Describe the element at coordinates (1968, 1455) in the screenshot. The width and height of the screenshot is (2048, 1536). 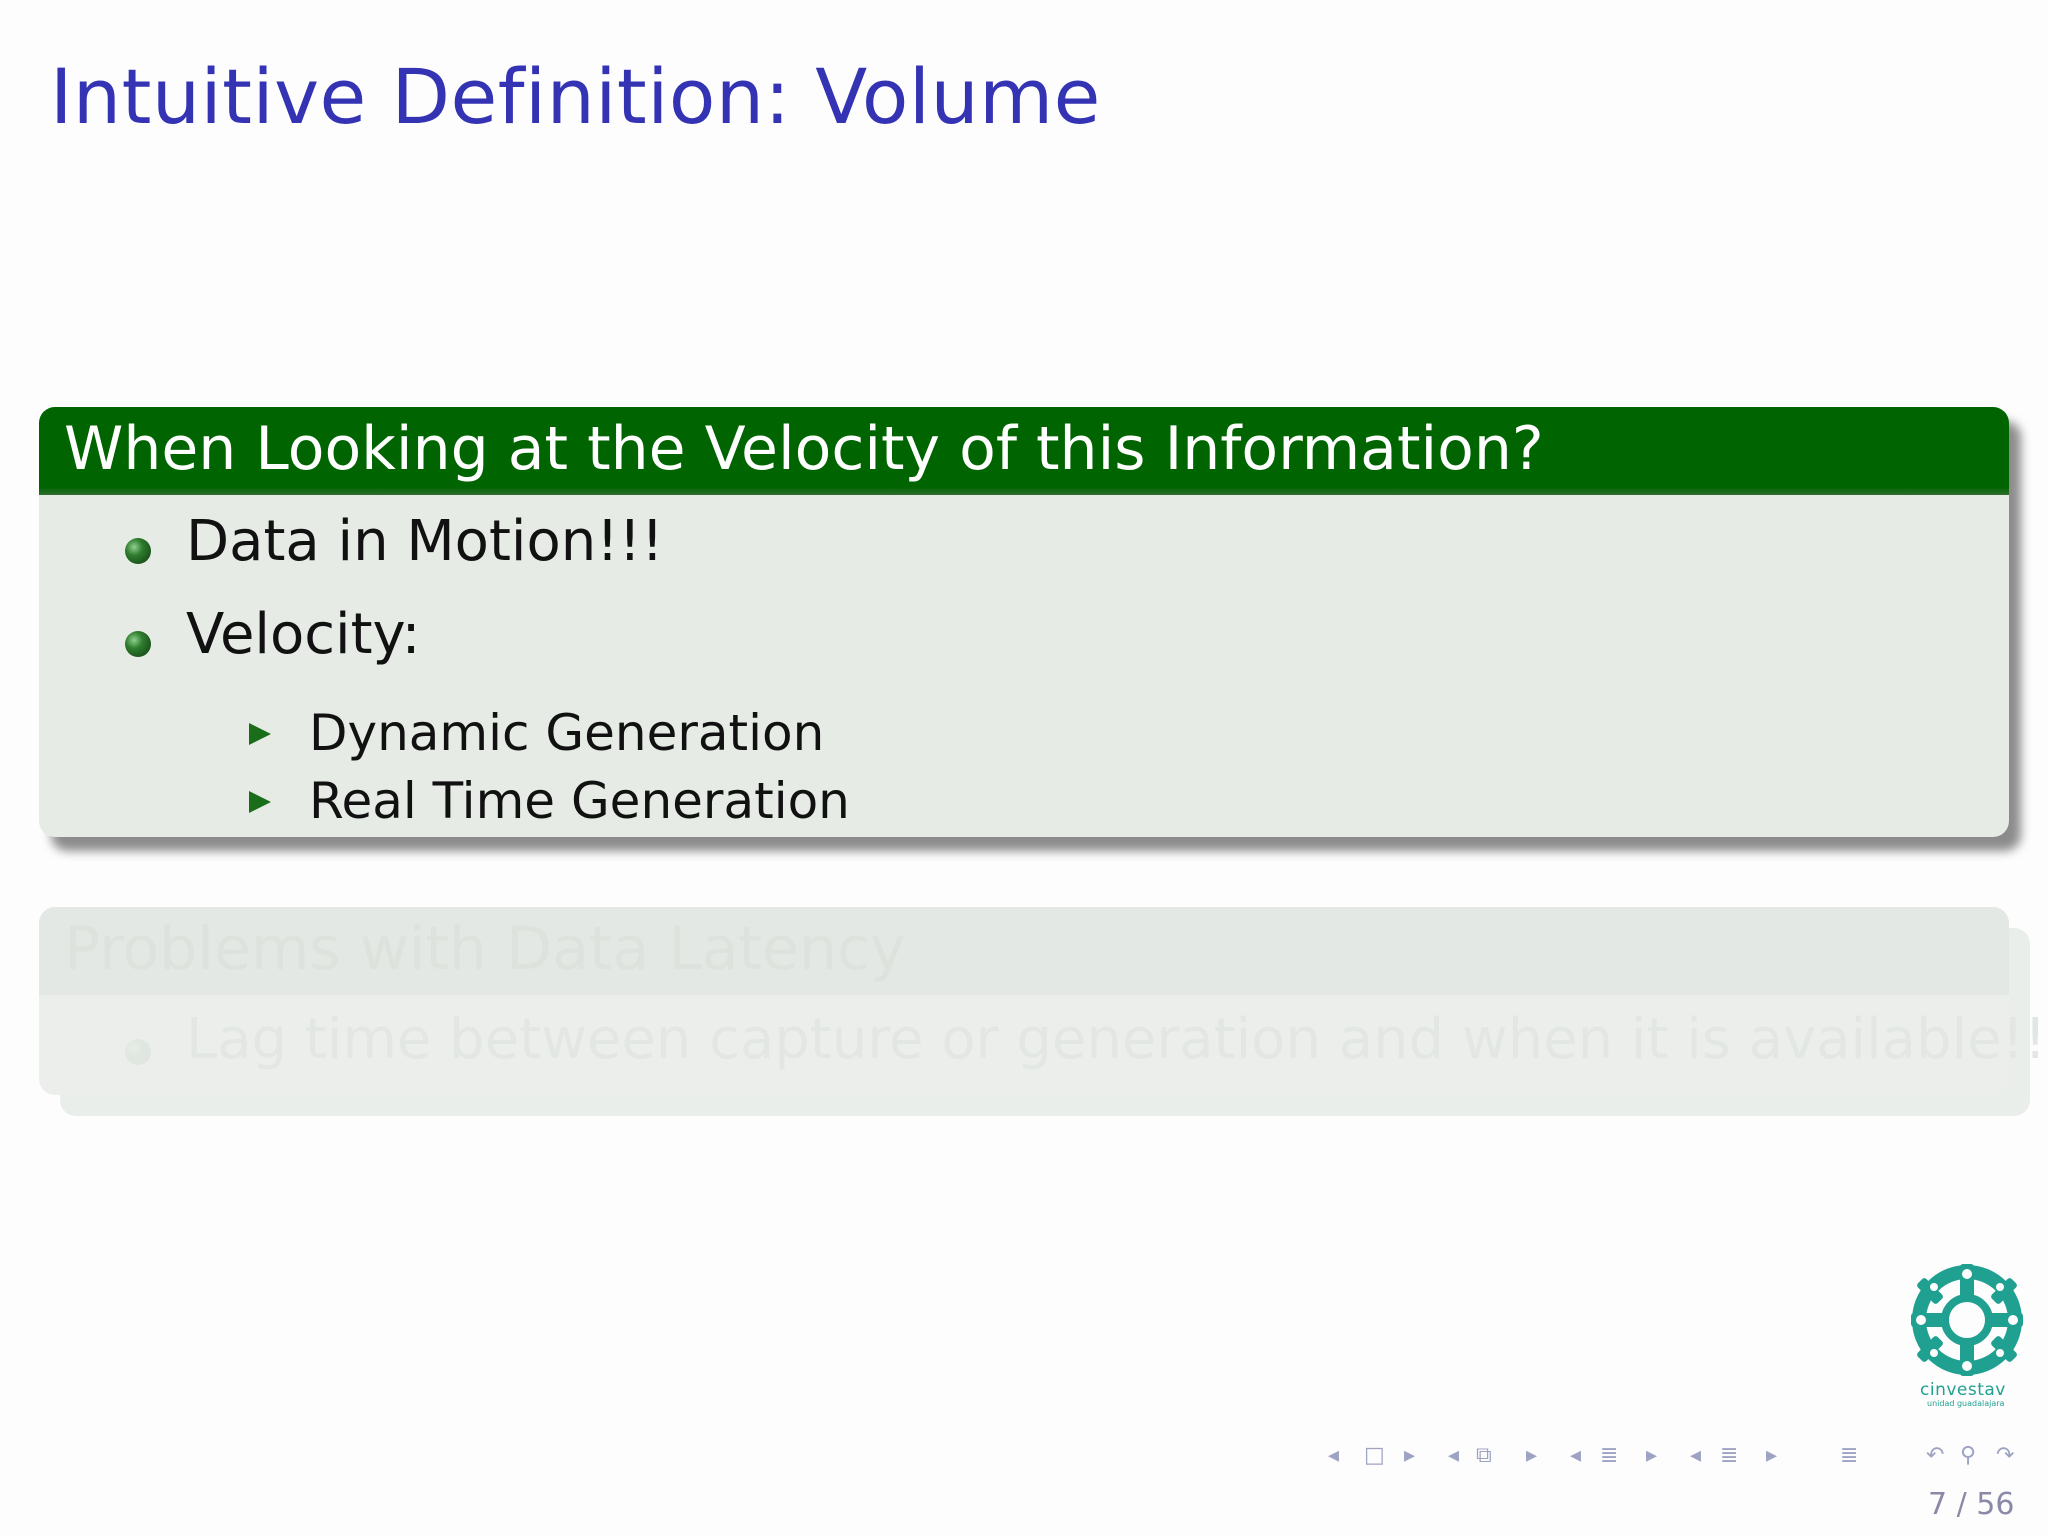
I see `nav-search-icon: ⚲` at that location.